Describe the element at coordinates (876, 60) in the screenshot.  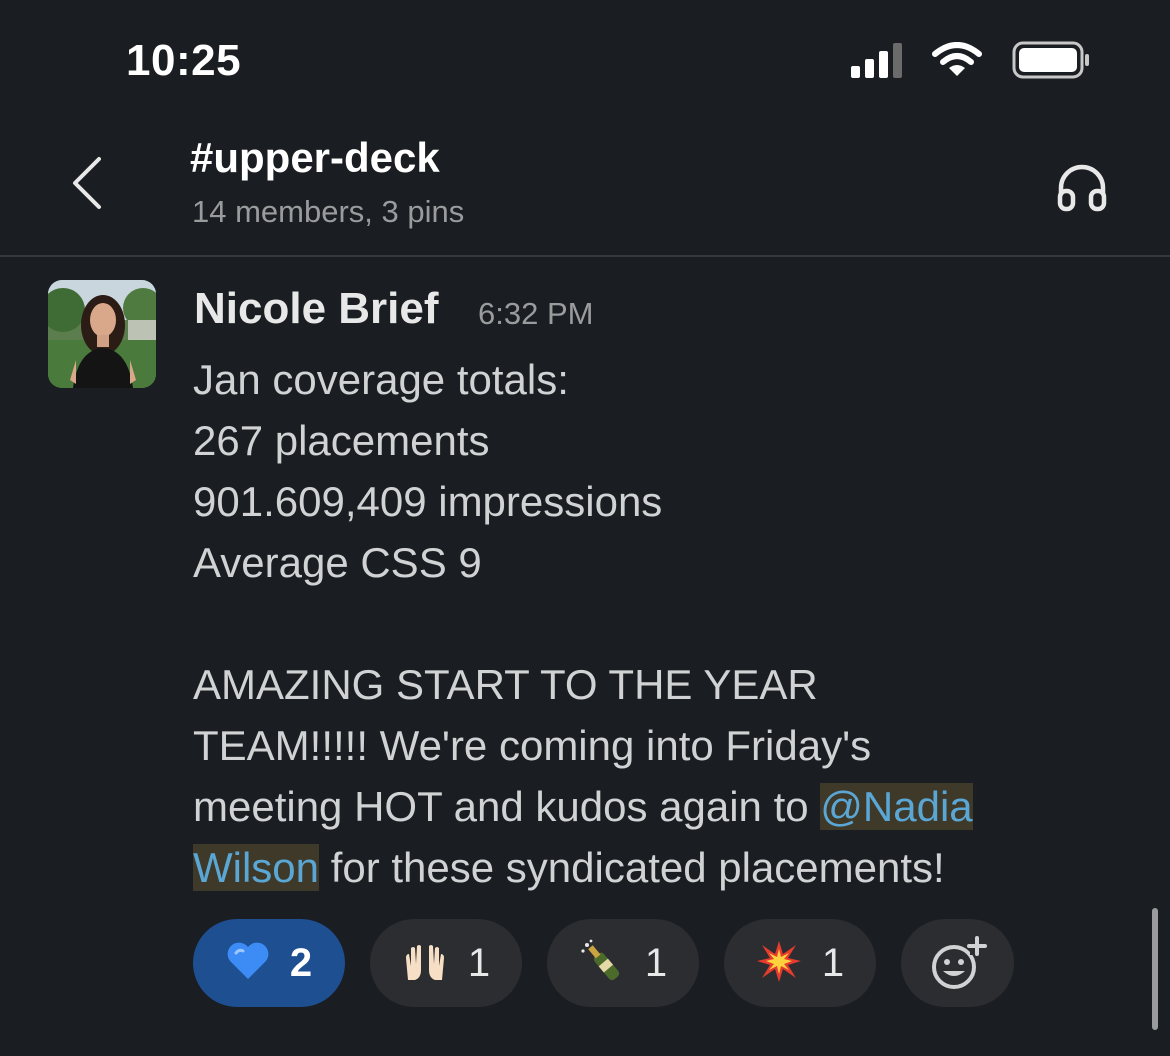
I see `cellular-signal-icon` at that location.